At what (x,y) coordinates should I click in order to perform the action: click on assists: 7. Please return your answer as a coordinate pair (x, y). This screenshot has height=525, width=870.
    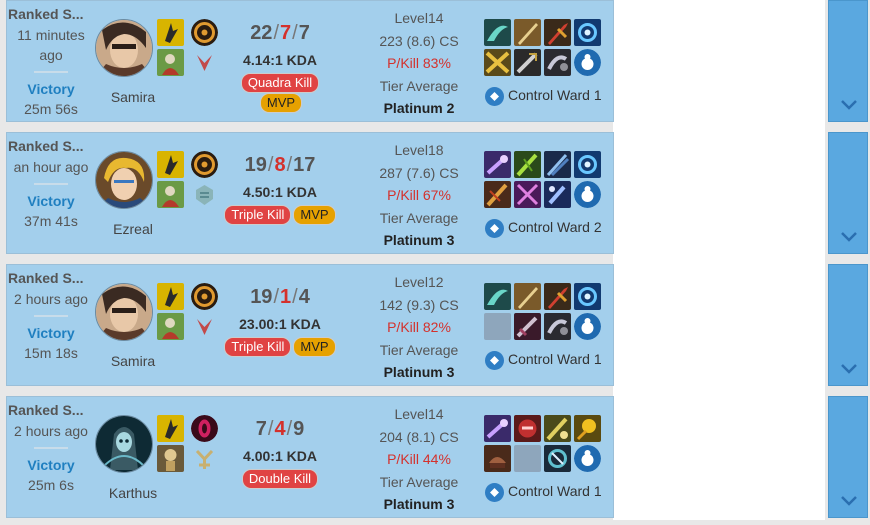
    Looking at the image, I should click on (304, 33).